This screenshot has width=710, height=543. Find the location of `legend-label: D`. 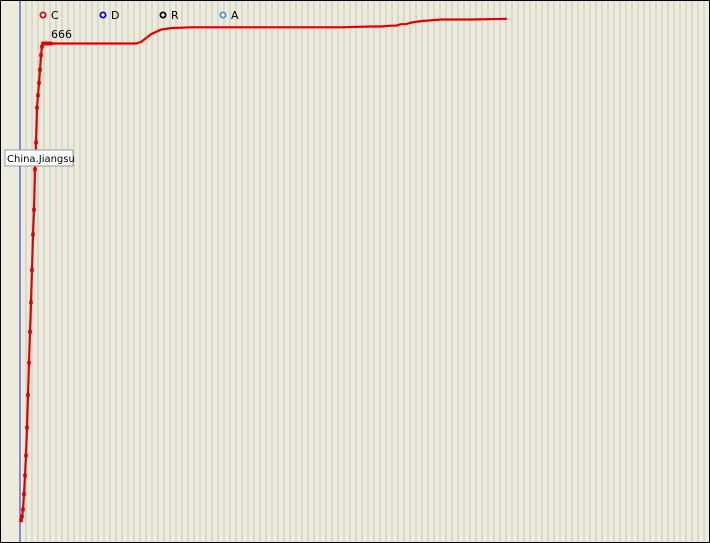

legend-label: D is located at coordinates (115, 15).